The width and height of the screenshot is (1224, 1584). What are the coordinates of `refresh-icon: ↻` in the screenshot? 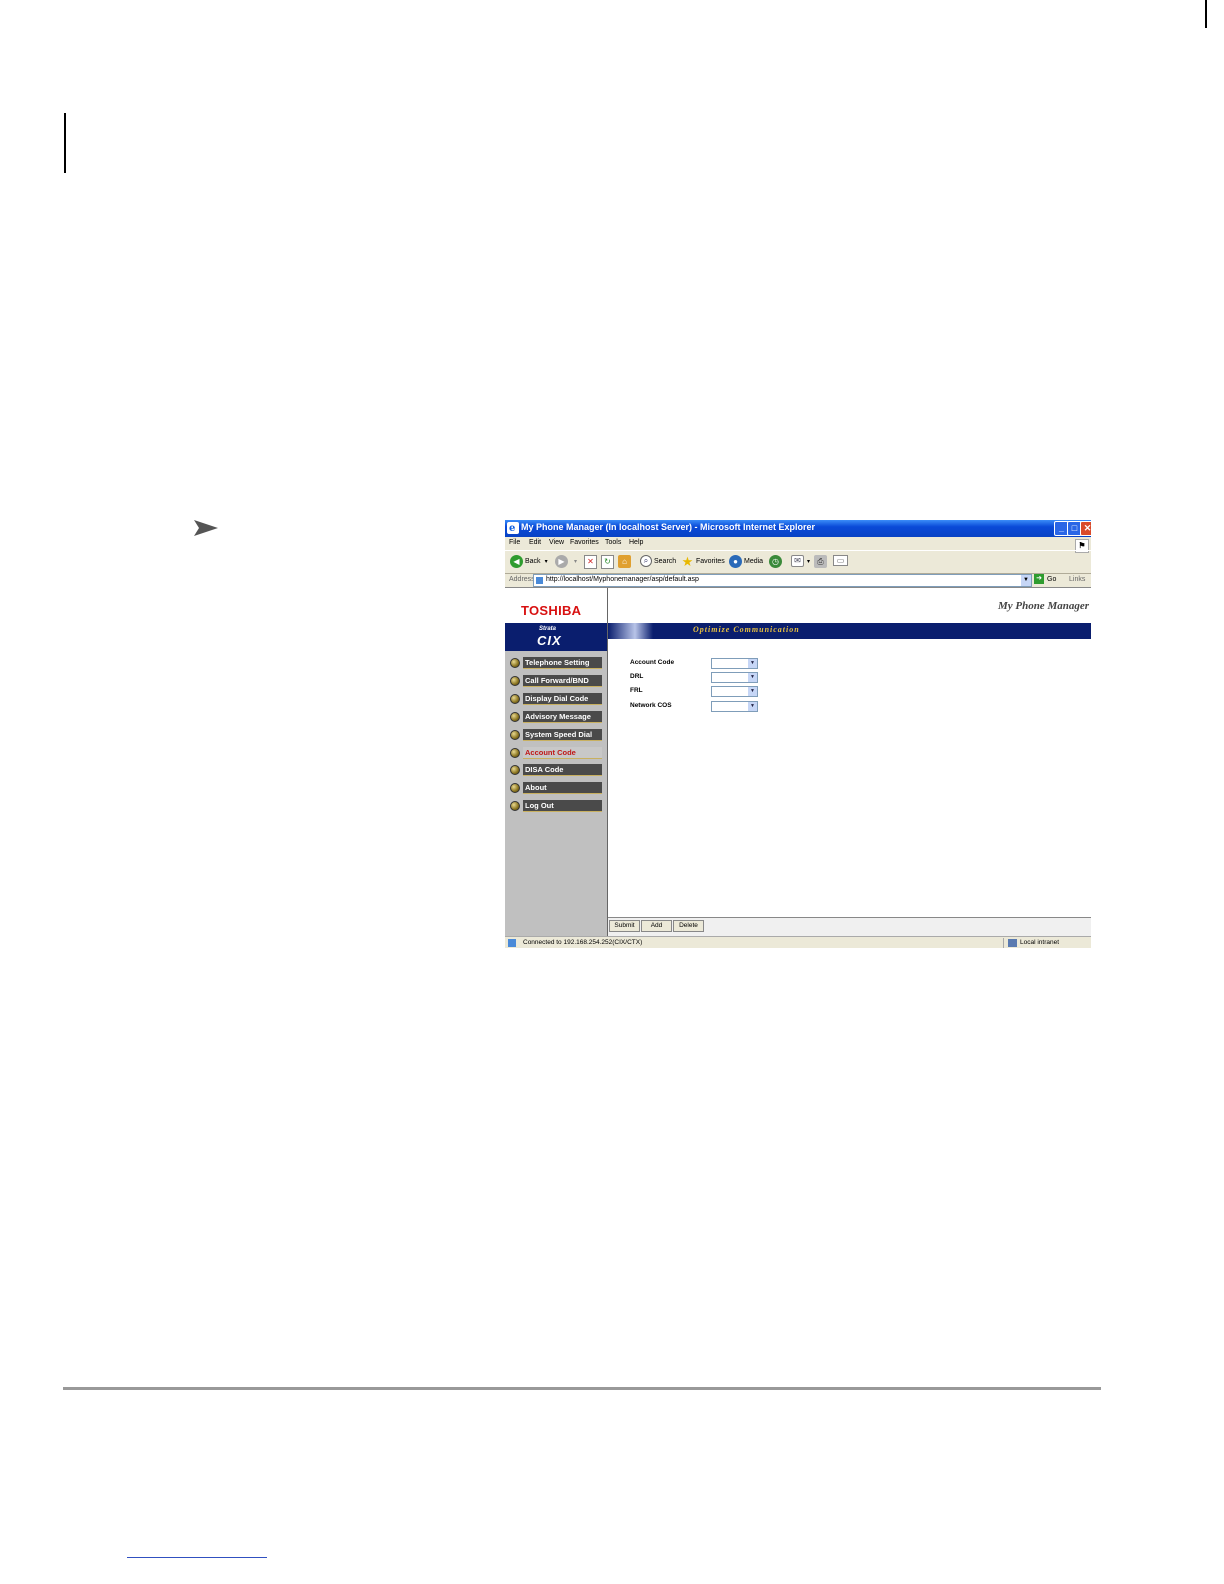 It's located at (607, 562).